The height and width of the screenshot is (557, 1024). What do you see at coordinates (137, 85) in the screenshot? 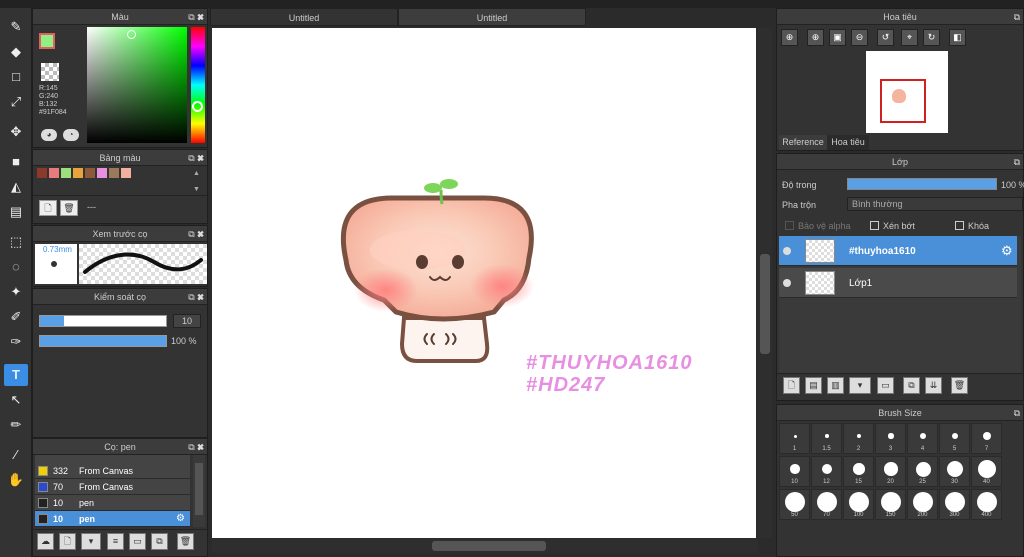
I see `saturation-value-picker` at bounding box center [137, 85].